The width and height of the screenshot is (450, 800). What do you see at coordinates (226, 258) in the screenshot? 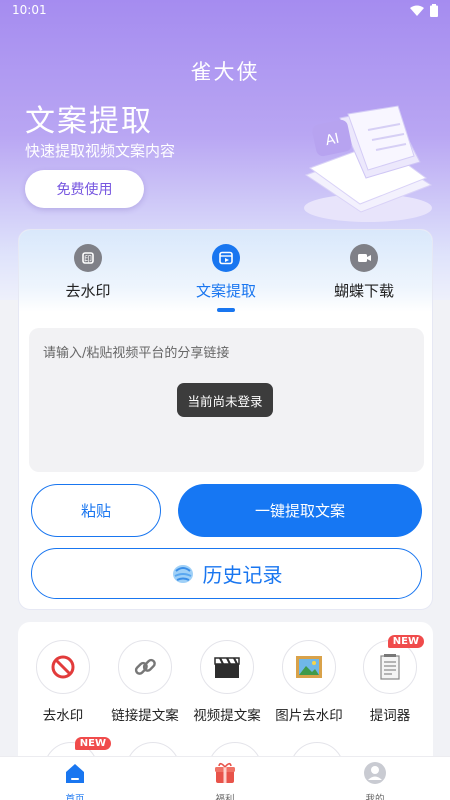
I see `video-text-icon` at bounding box center [226, 258].